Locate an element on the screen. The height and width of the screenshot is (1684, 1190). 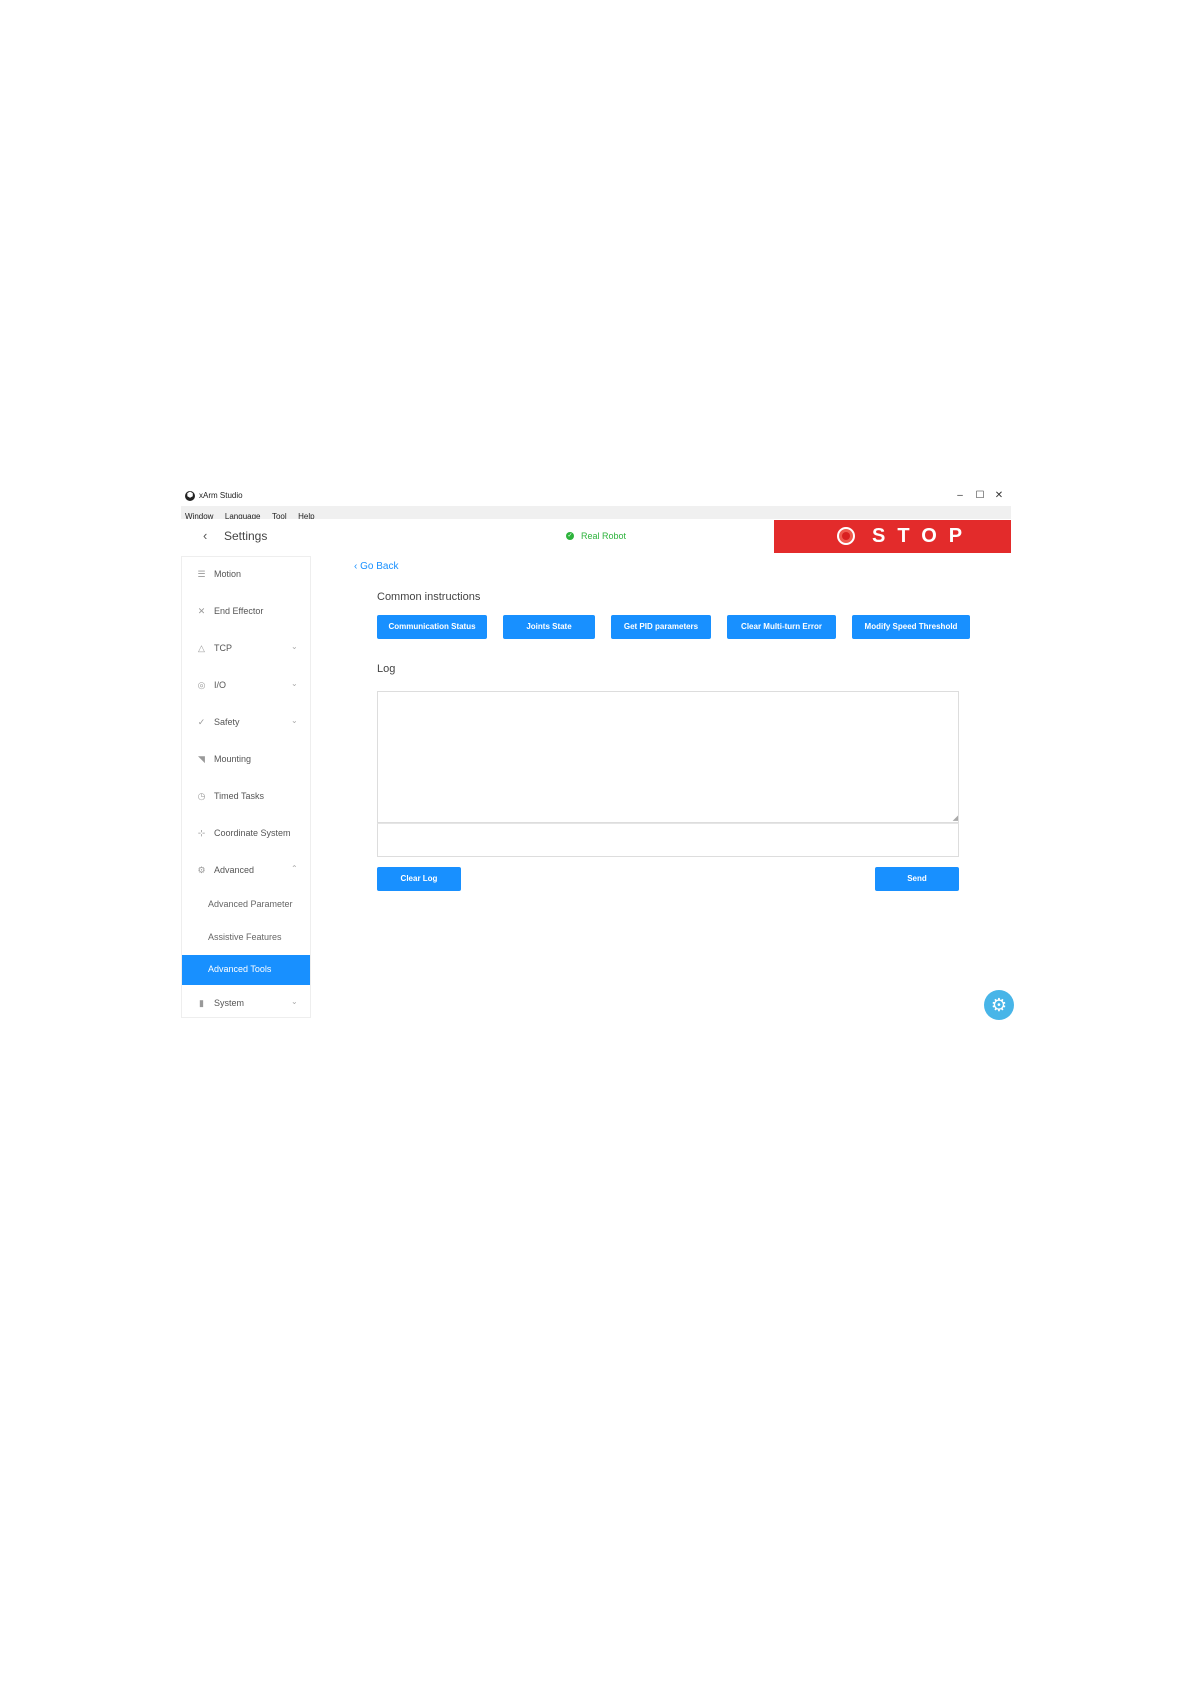
sidebar-item-timed-tasks: ◷ Timed Tasks is located at coordinates (246, 797).